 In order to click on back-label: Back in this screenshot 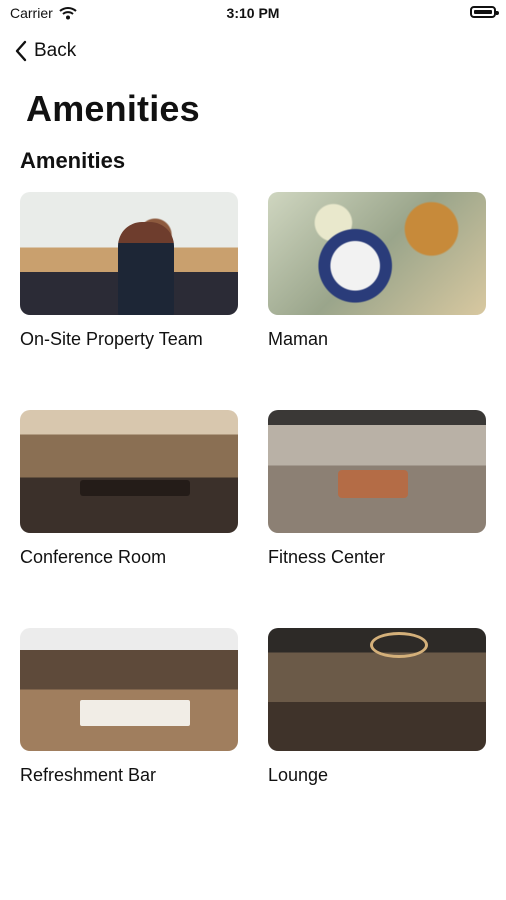, I will do `click(55, 50)`.